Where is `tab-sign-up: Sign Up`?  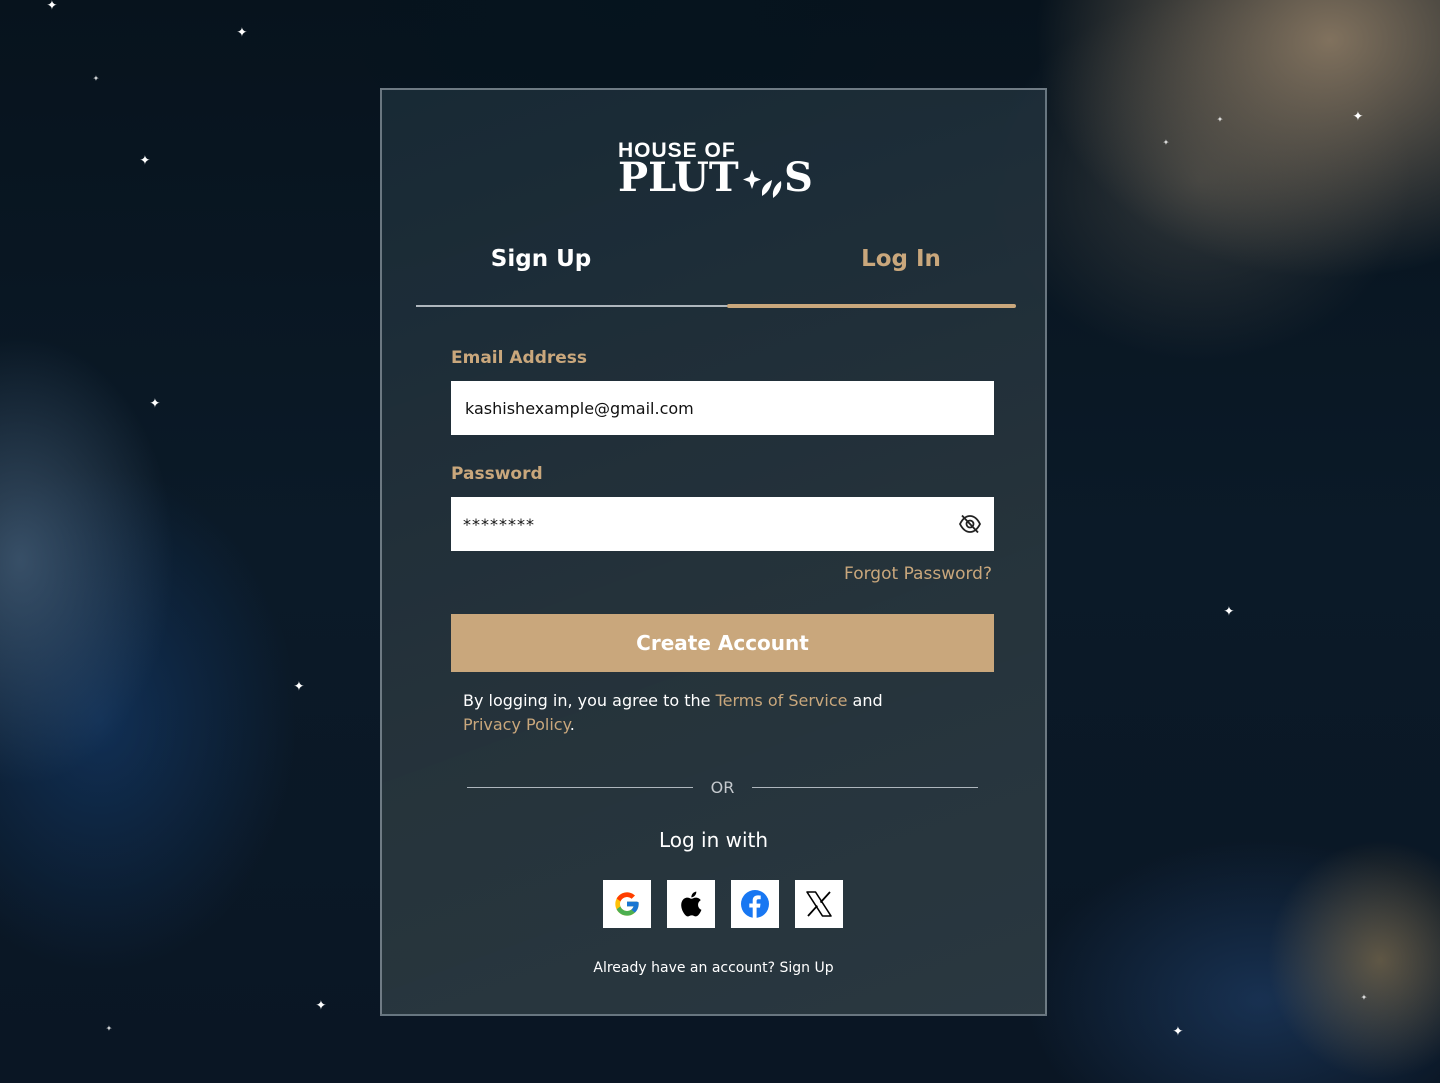 tab-sign-up: Sign Up is located at coordinates (541, 259).